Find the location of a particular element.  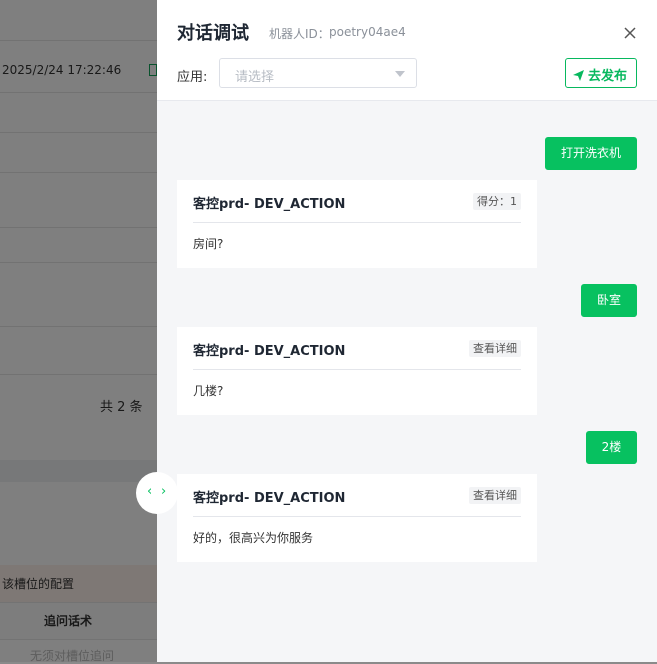

user-message: 2楼 is located at coordinates (611, 447).